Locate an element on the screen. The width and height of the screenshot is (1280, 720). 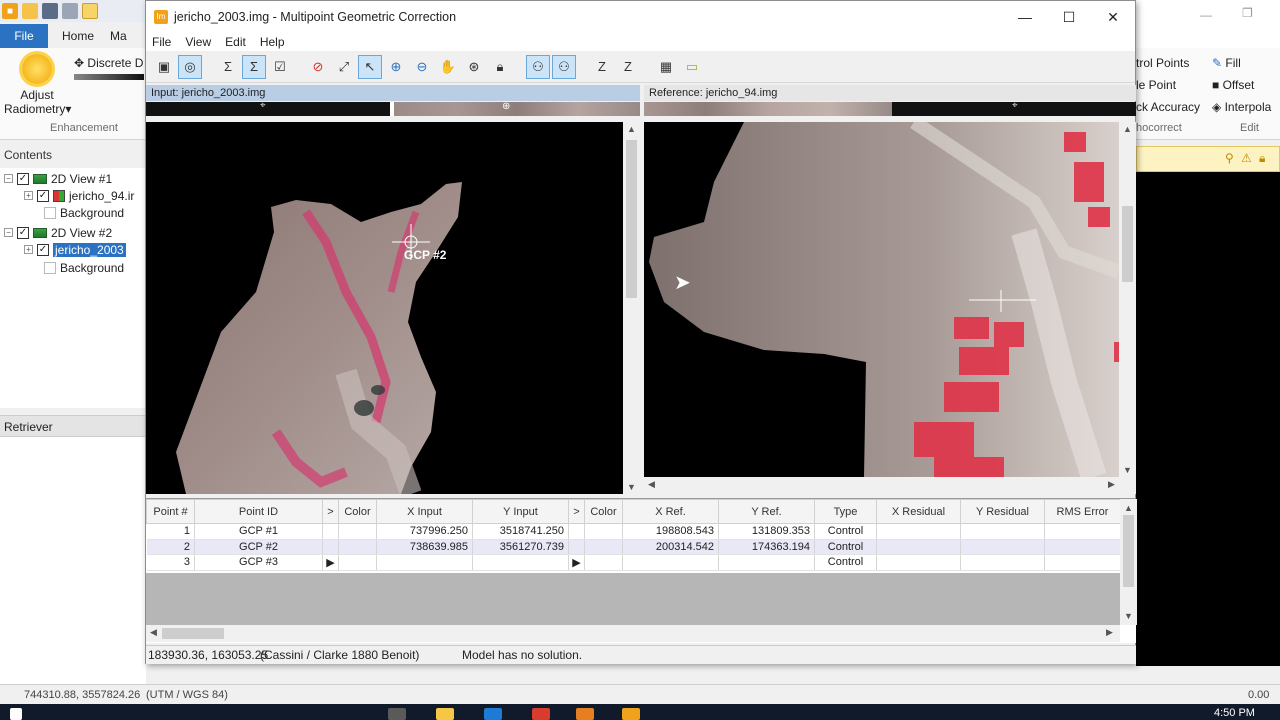
erdas-taskbar-icon is located at coordinates (585, 714).